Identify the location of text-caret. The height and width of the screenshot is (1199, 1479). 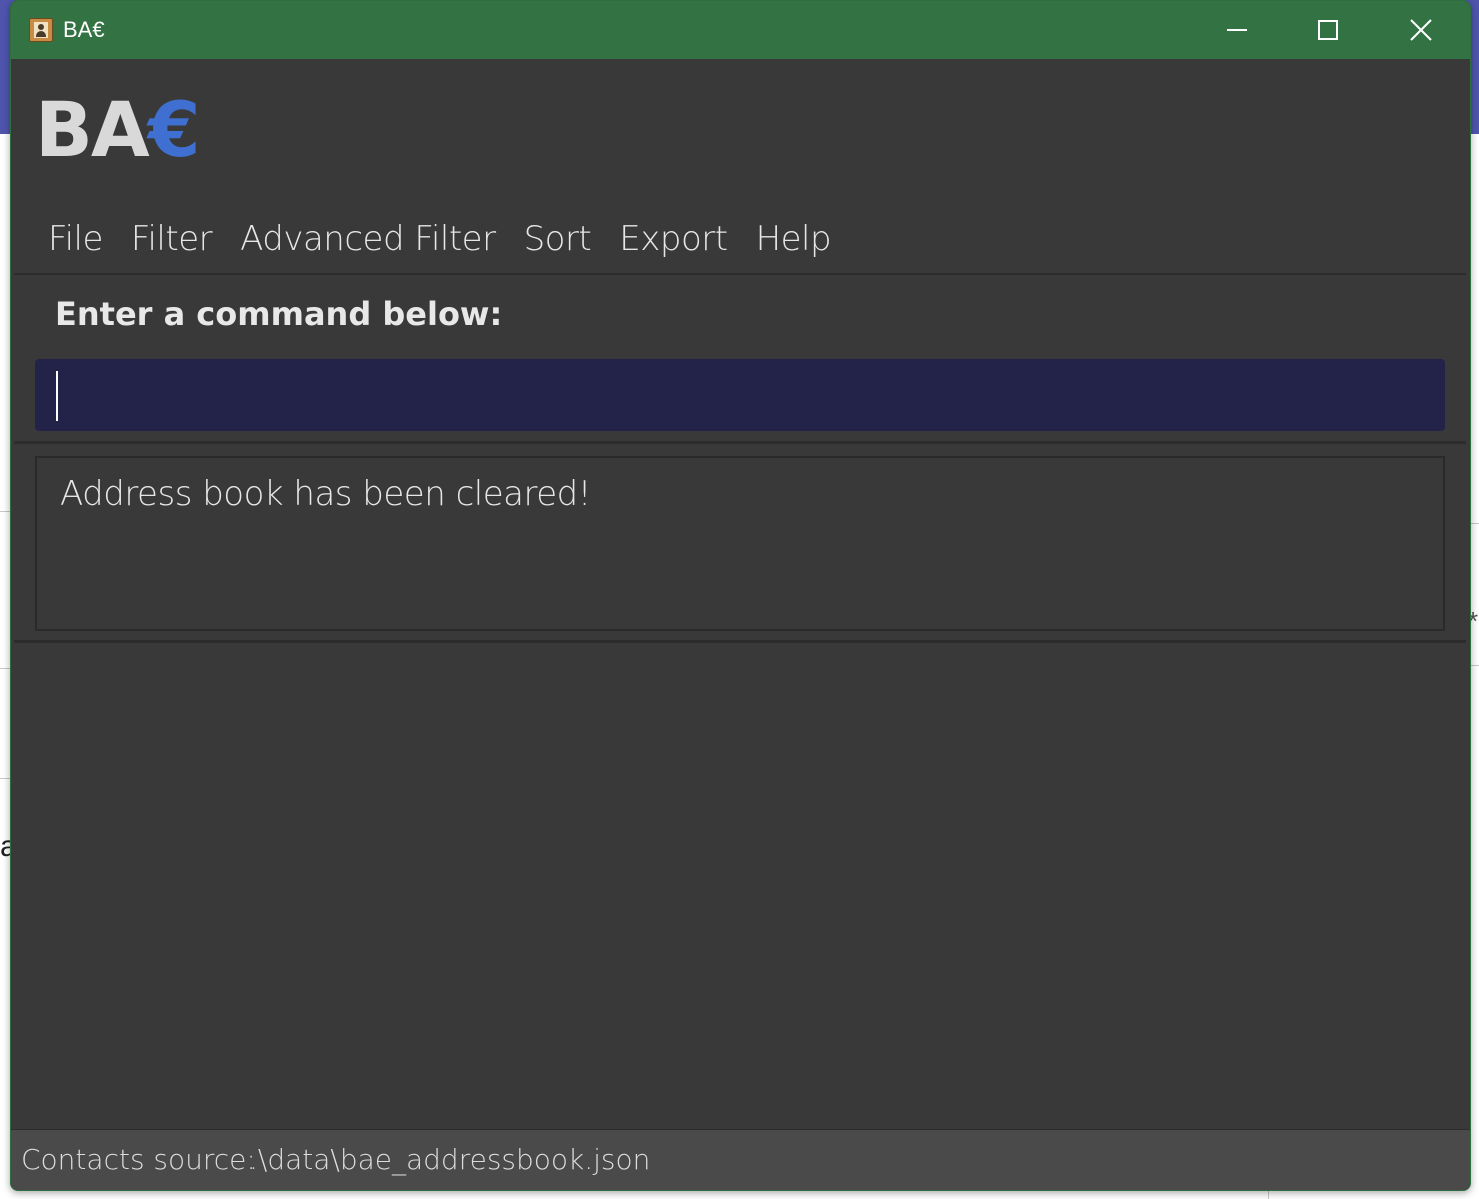
(57, 396).